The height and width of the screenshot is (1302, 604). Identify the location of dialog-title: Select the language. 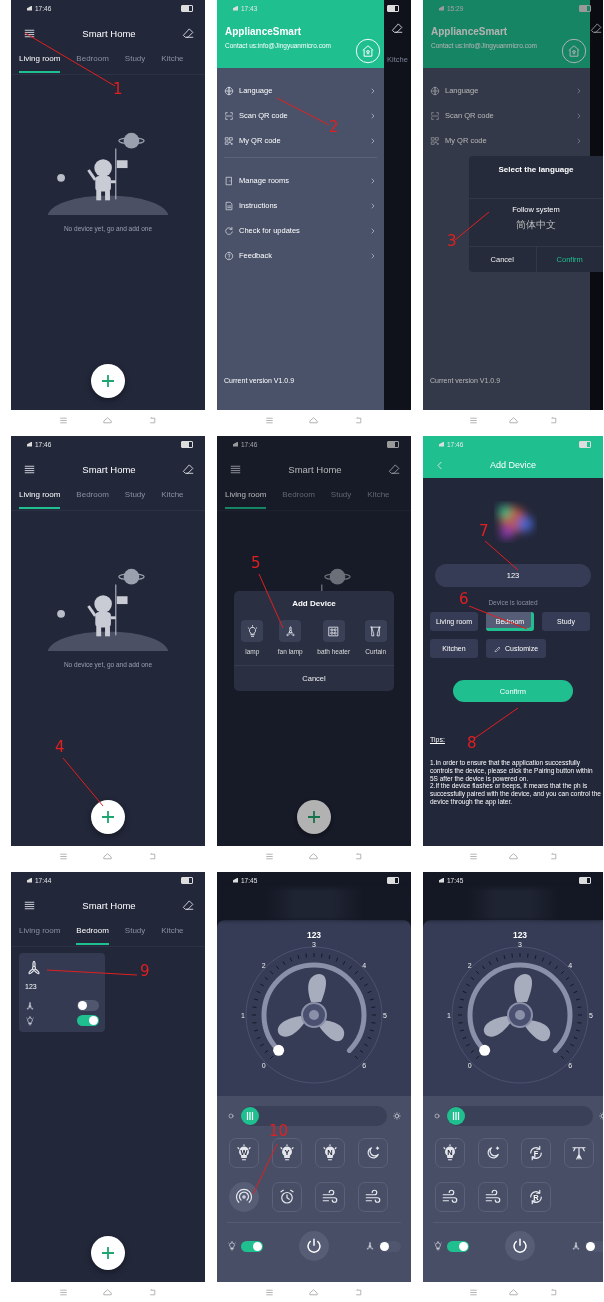
(536, 170).